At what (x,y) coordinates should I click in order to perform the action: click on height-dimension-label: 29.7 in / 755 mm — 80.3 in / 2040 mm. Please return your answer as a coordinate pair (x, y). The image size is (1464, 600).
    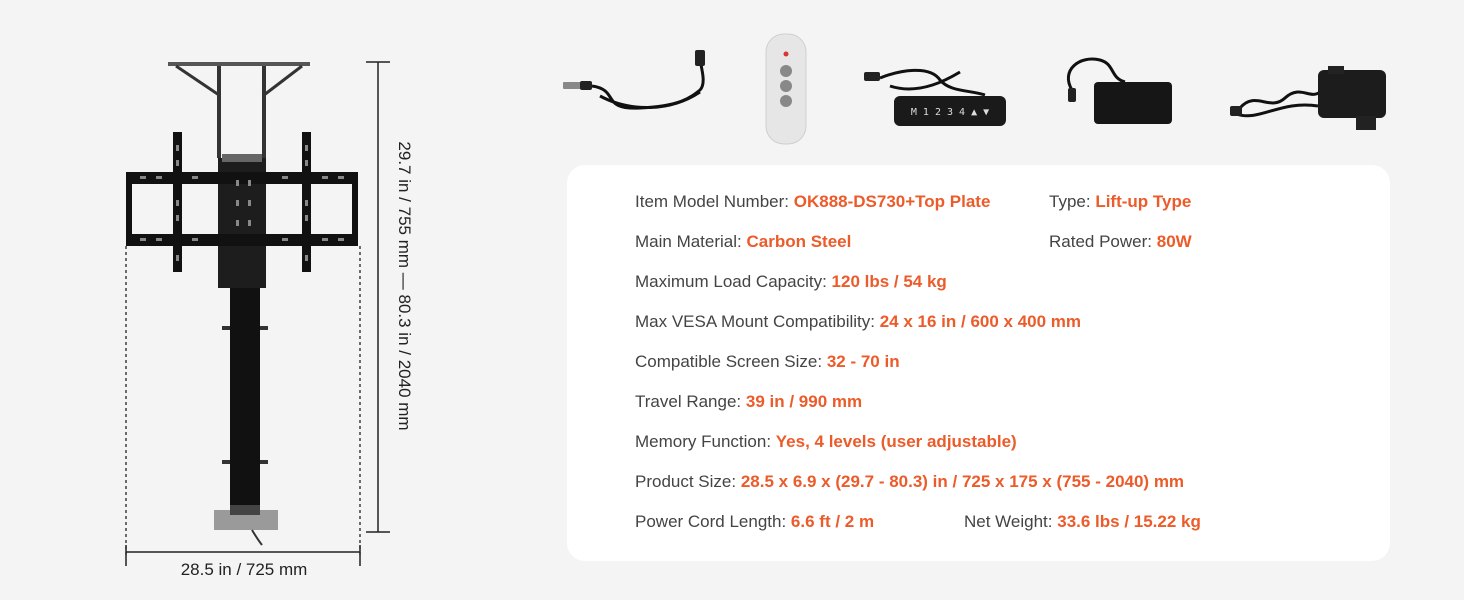
    Looking at the image, I should click on (404, 286).